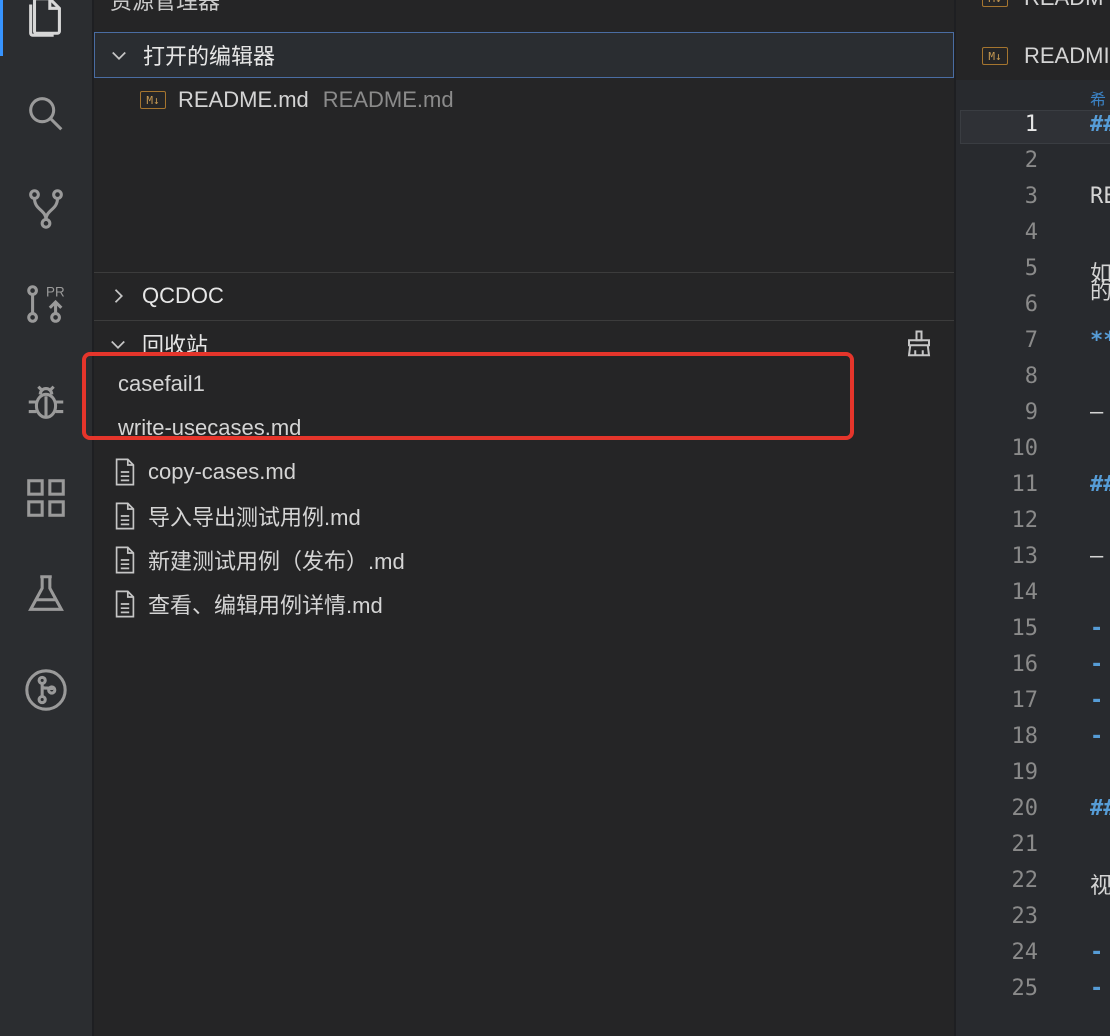 The height and width of the screenshot is (1036, 1110). I want to click on code-text: RE, so click(1100, 196).